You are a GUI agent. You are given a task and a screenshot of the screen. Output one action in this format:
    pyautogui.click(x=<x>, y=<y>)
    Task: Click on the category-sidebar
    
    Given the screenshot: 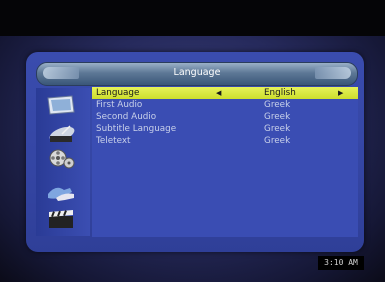 What is the action you would take?
    pyautogui.click(x=63, y=162)
    